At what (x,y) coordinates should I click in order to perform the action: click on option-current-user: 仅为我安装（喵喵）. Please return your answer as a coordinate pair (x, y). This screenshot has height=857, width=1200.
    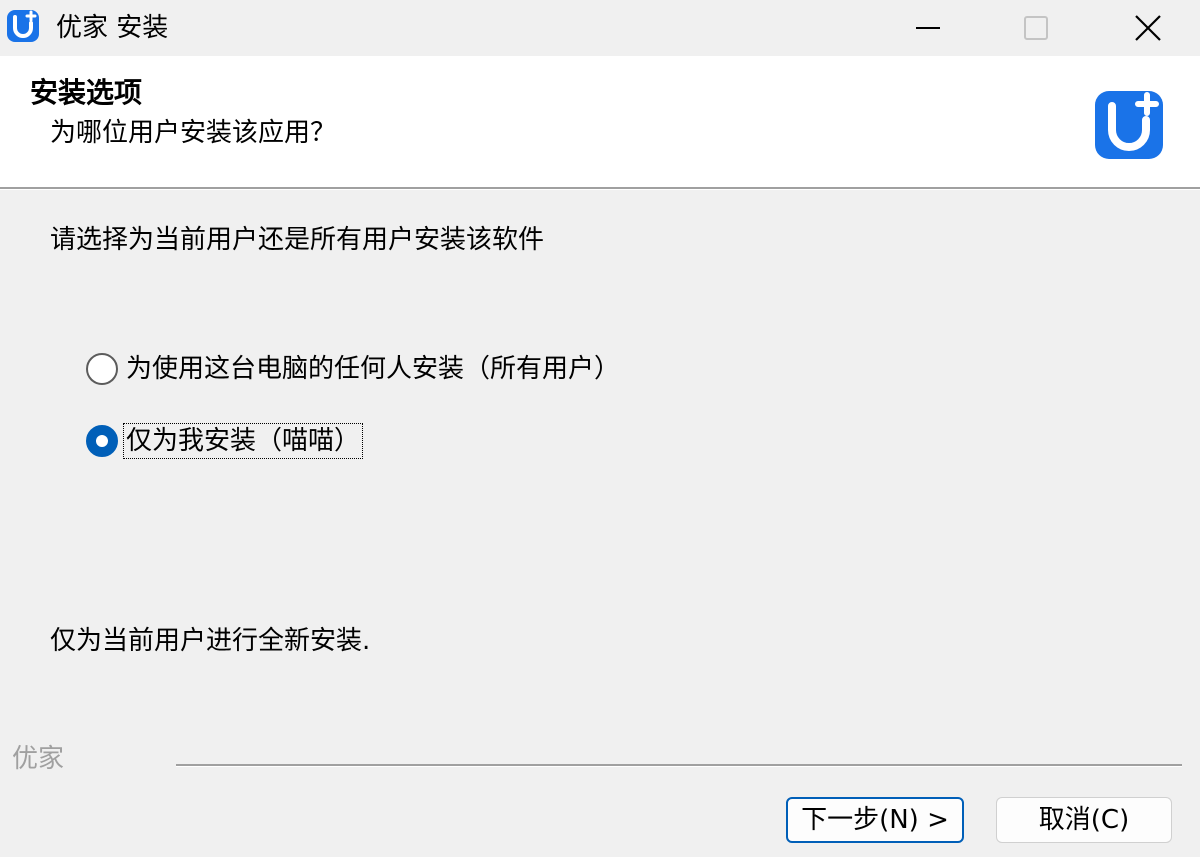
    Looking at the image, I should click on (225, 441).